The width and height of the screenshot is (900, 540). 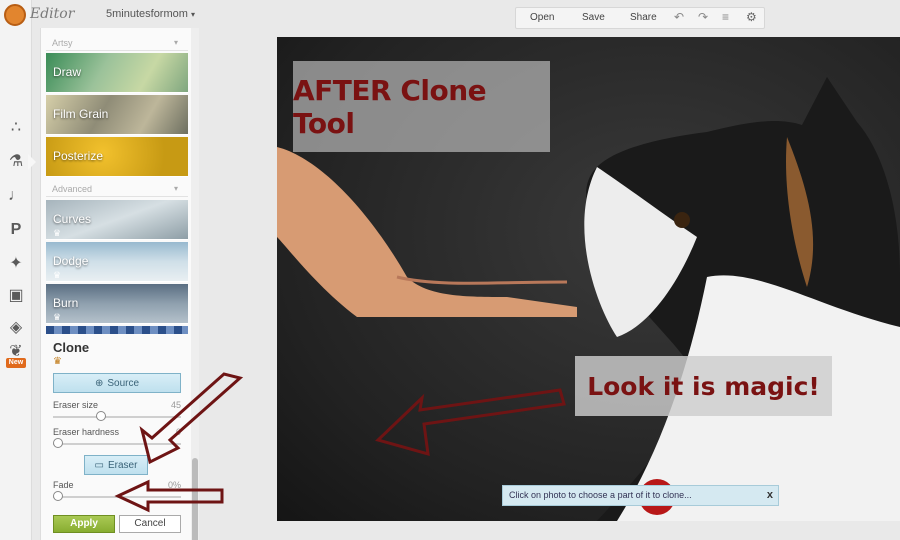 I want to click on texture-icon: ◈, so click(x=16, y=328).